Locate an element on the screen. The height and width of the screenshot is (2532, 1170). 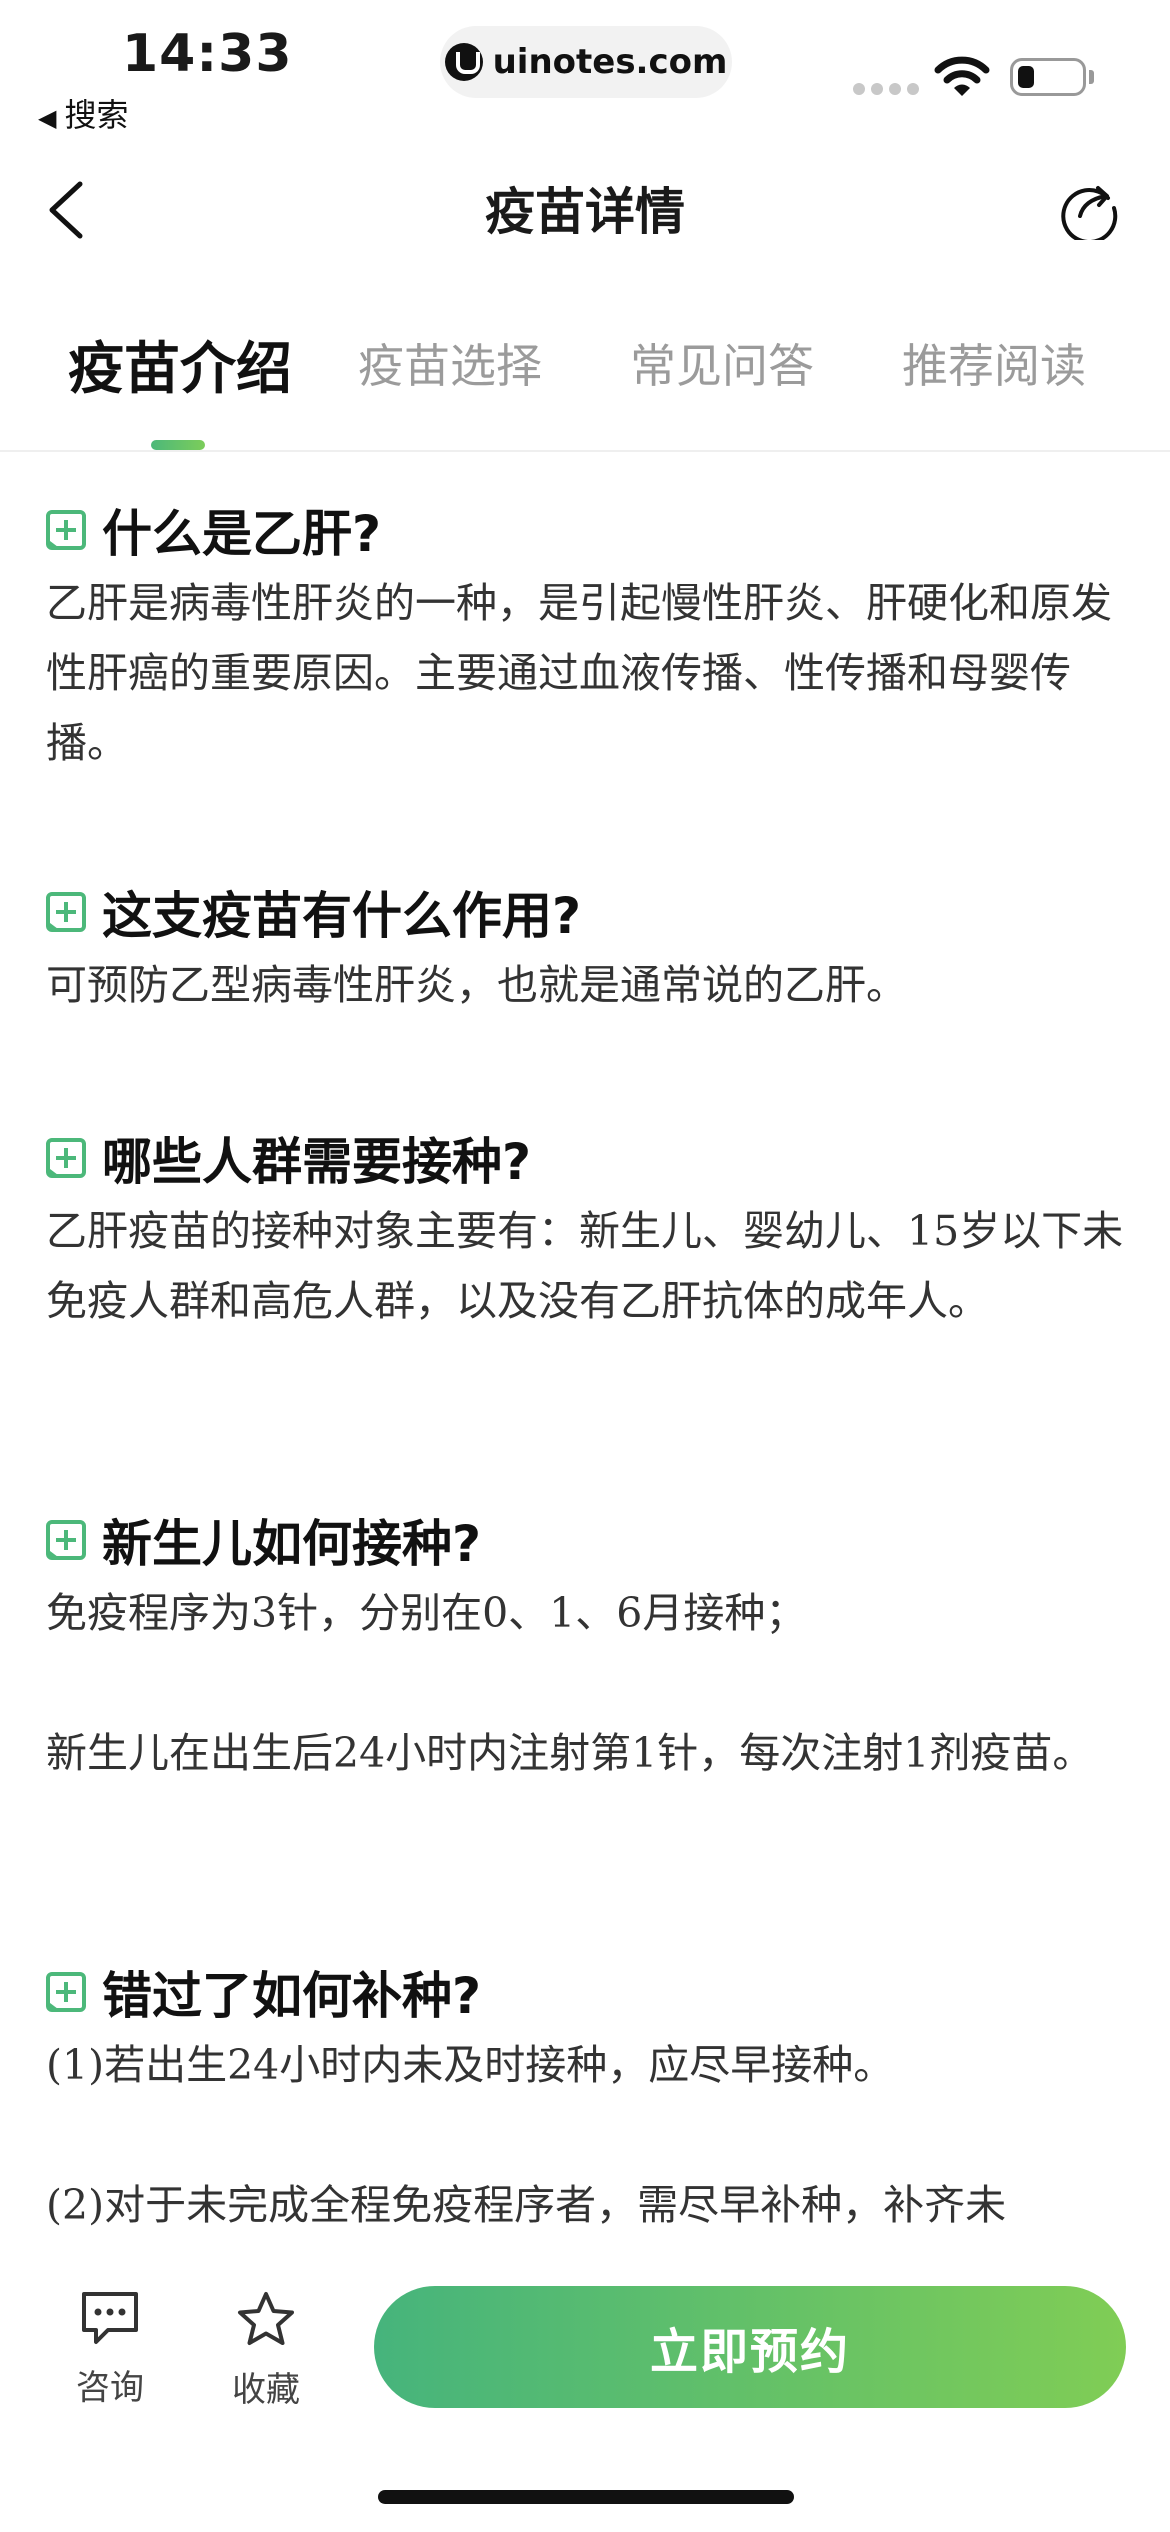
tab-faq: 常见问答 is located at coordinates (722, 363).